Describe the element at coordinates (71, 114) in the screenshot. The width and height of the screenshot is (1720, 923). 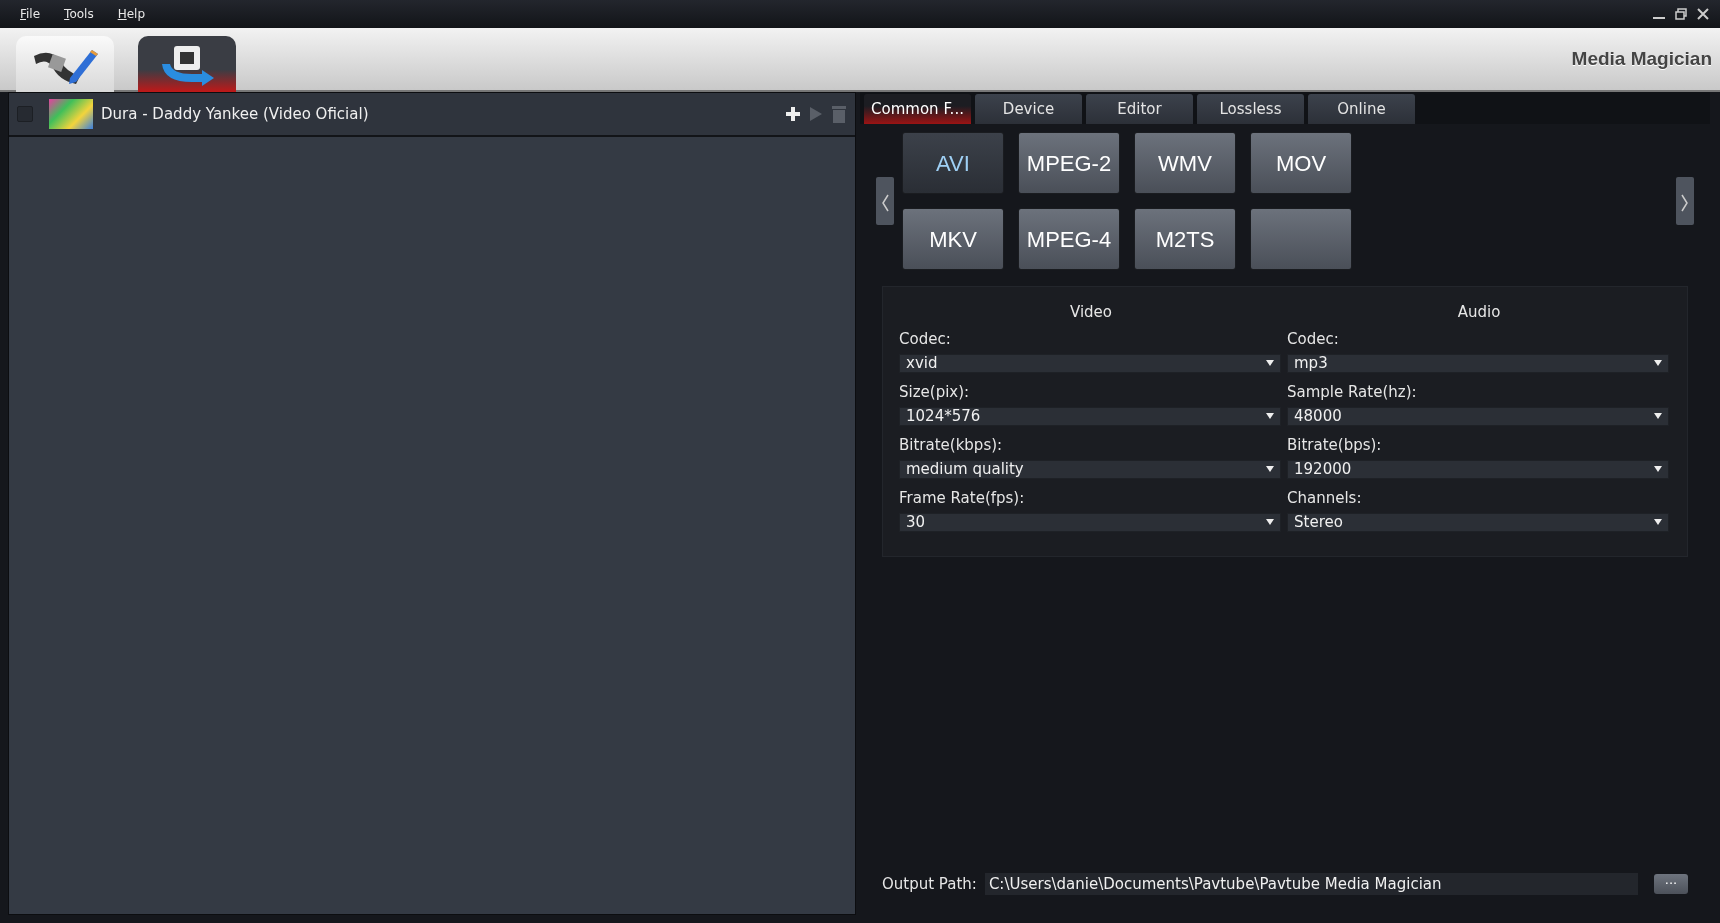
I see `video-thumbnail` at that location.